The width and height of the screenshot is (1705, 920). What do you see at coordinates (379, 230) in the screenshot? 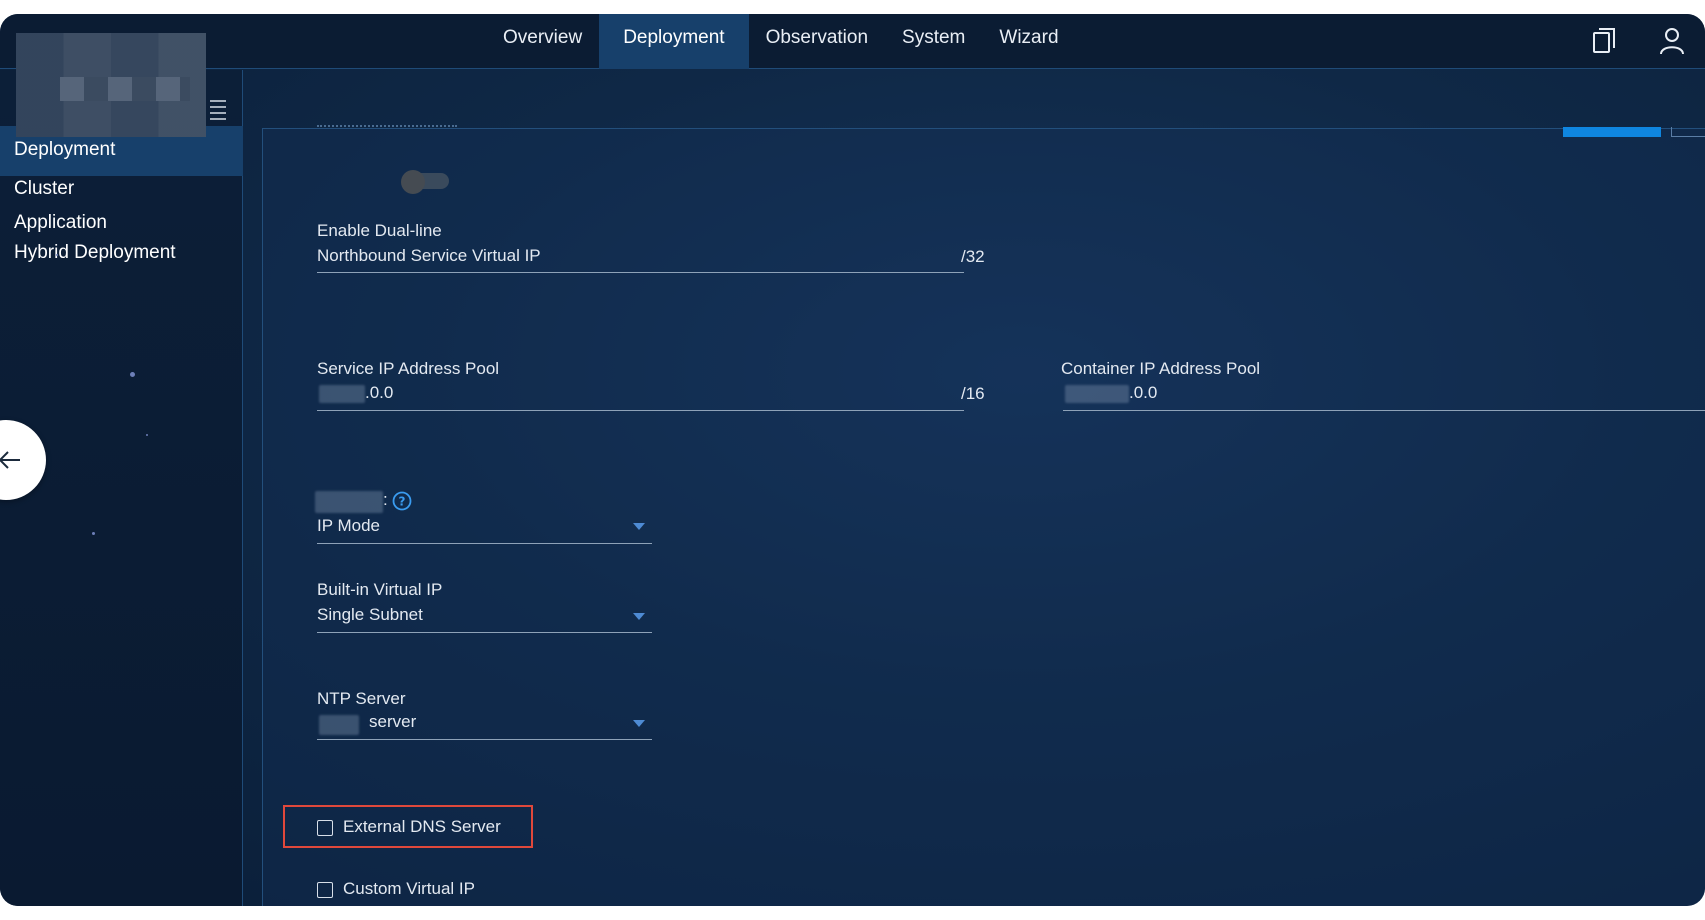
I see `dual-line-label: Enable Dual-line` at bounding box center [379, 230].